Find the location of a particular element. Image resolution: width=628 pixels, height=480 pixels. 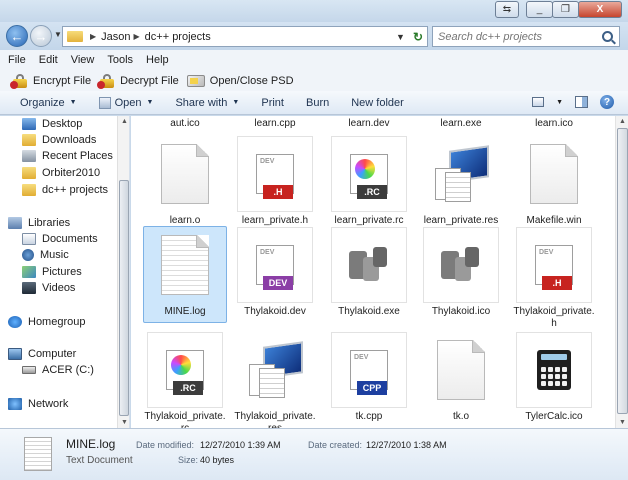

decrypt-file-label: Decrypt File is located at coordinates (149, 80).